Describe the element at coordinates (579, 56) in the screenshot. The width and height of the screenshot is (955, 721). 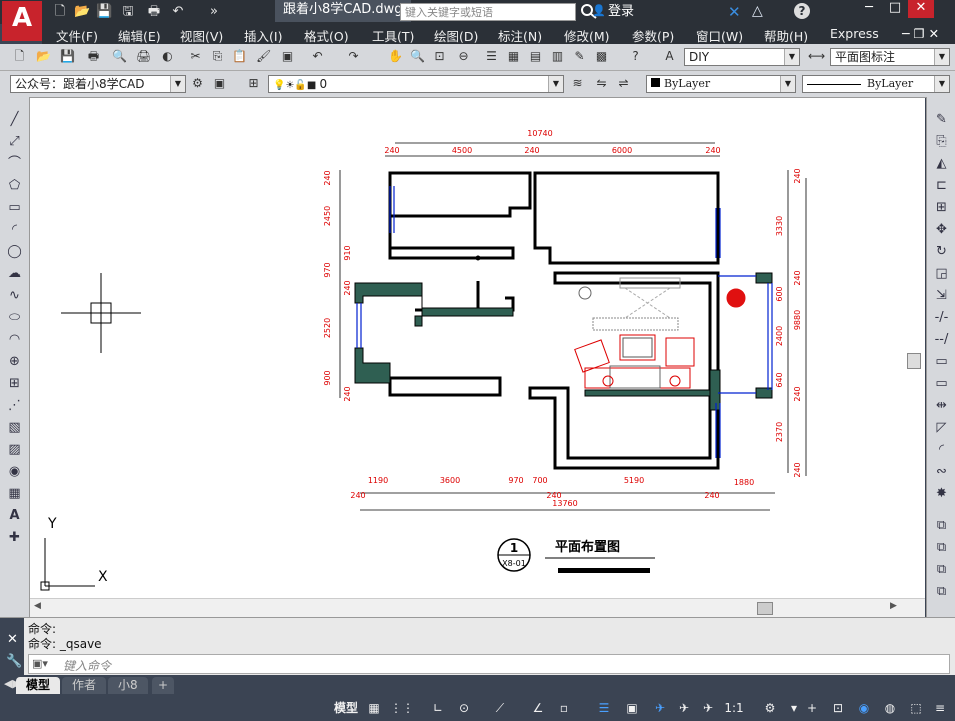
I see `markup-icon: ✎` at that location.